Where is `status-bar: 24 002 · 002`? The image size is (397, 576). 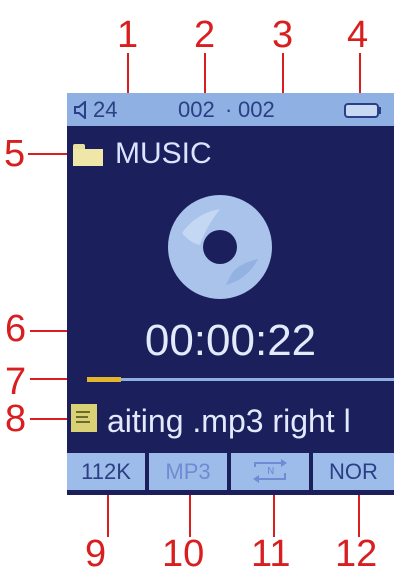 status-bar: 24 002 · 002 is located at coordinates (230, 109).